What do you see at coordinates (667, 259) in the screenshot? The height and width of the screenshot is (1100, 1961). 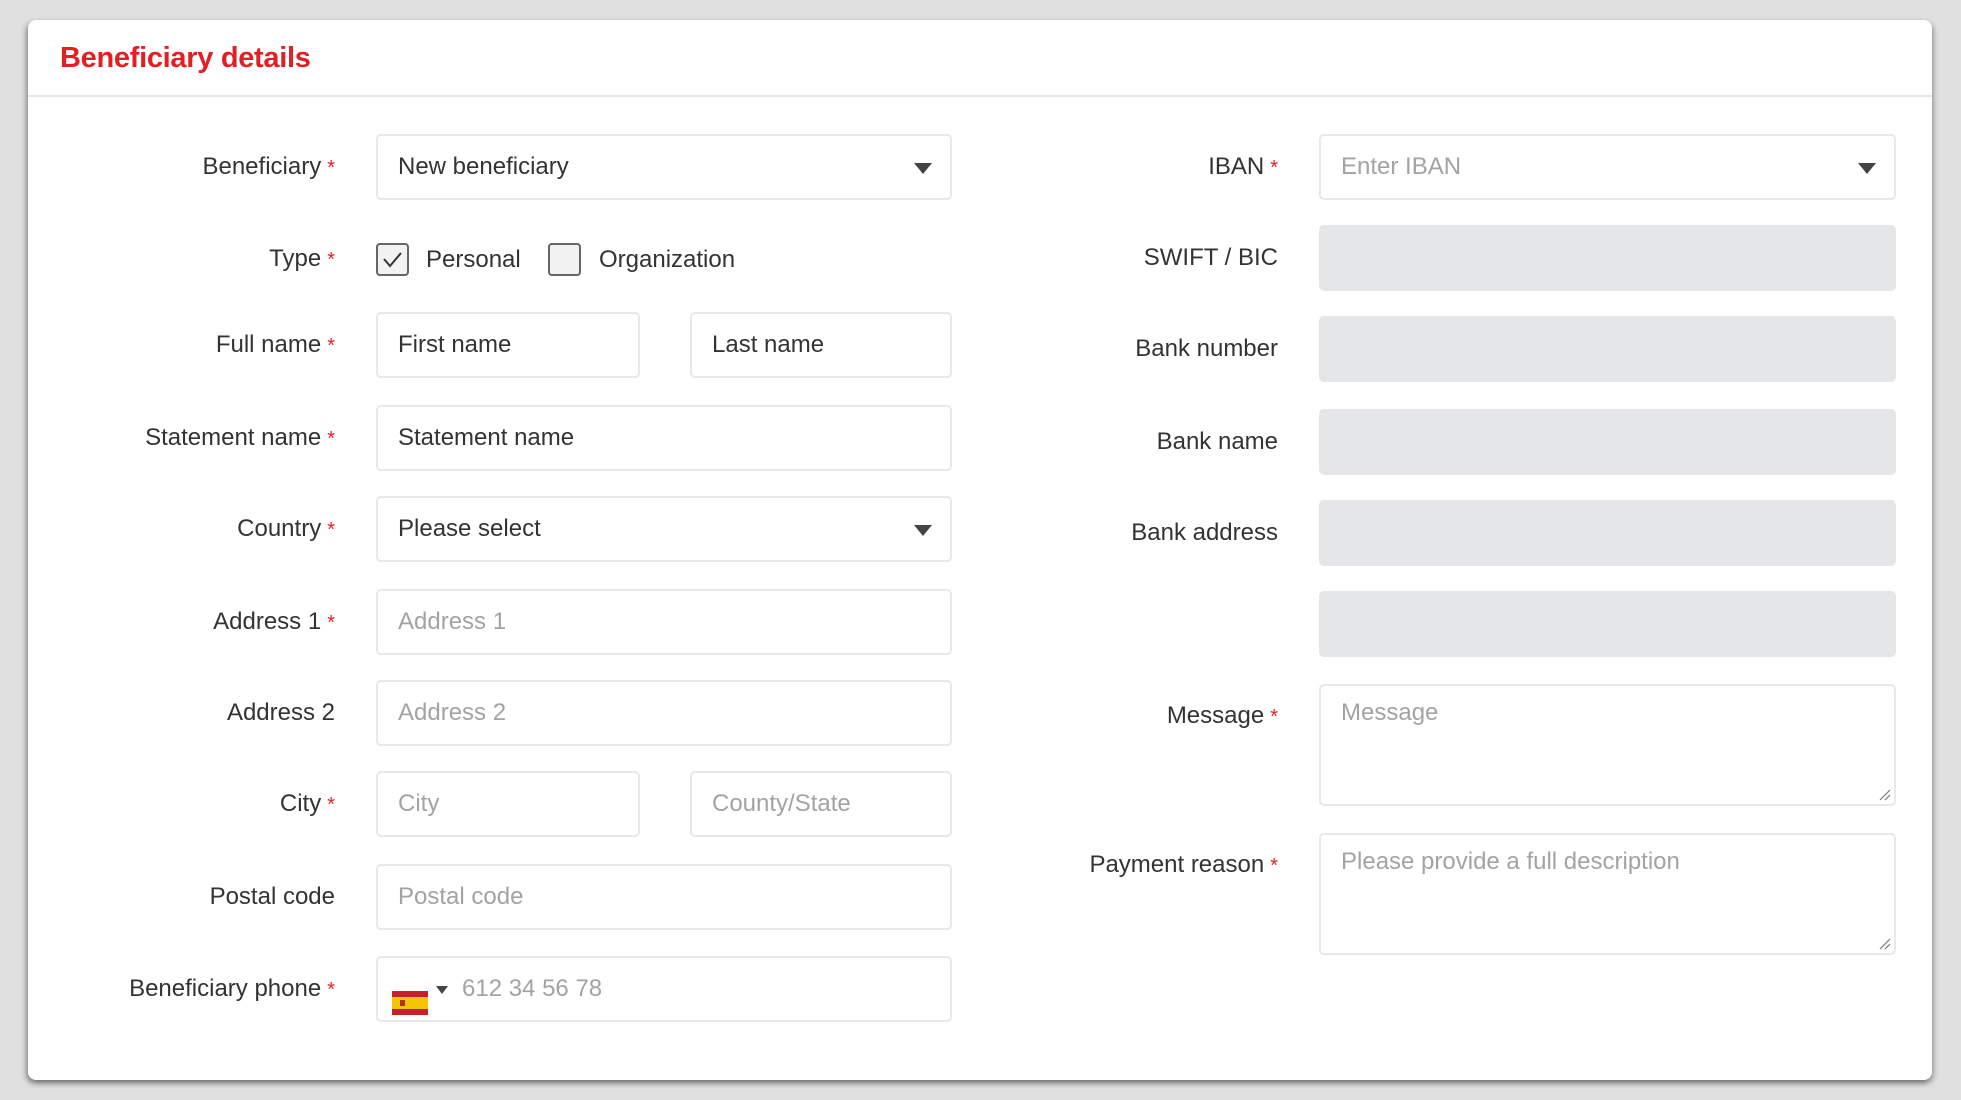 I see `organization-label: Organization` at bounding box center [667, 259].